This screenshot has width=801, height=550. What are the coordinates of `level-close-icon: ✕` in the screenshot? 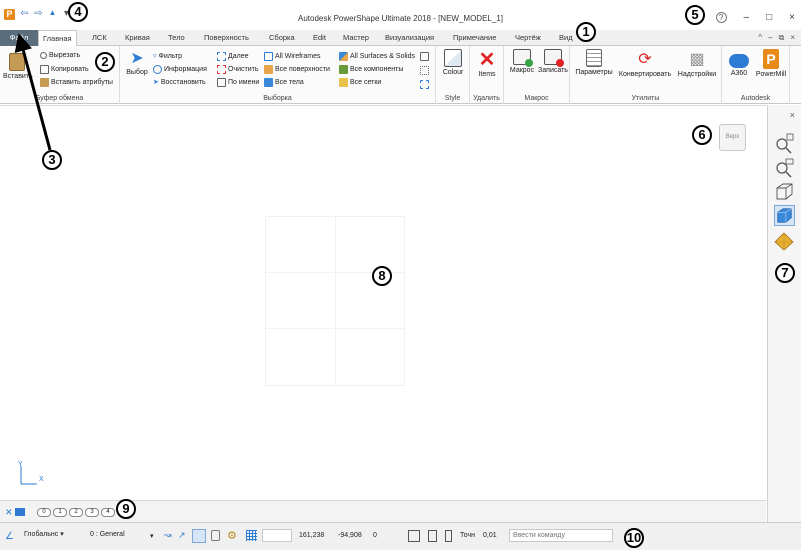 It's located at (9, 512).